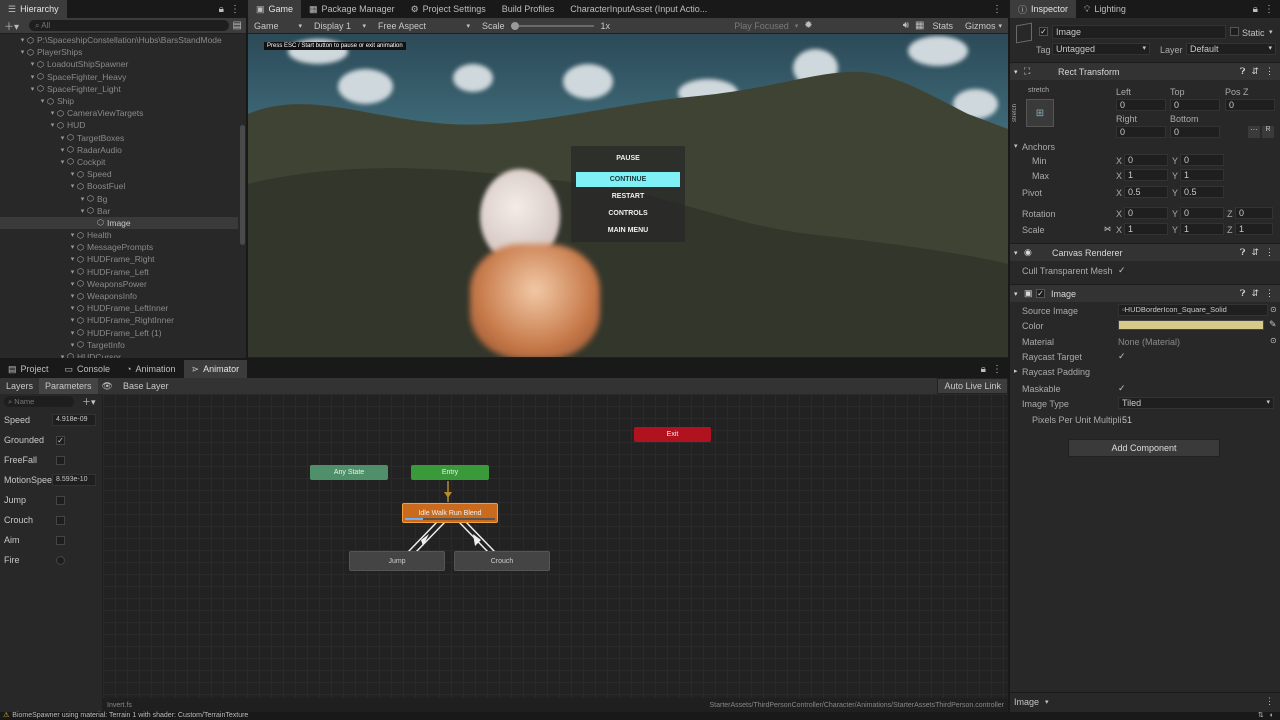 The image size is (1280, 720). What do you see at coordinates (1026, 702) in the screenshot?
I see `preview-label: Image` at bounding box center [1026, 702].